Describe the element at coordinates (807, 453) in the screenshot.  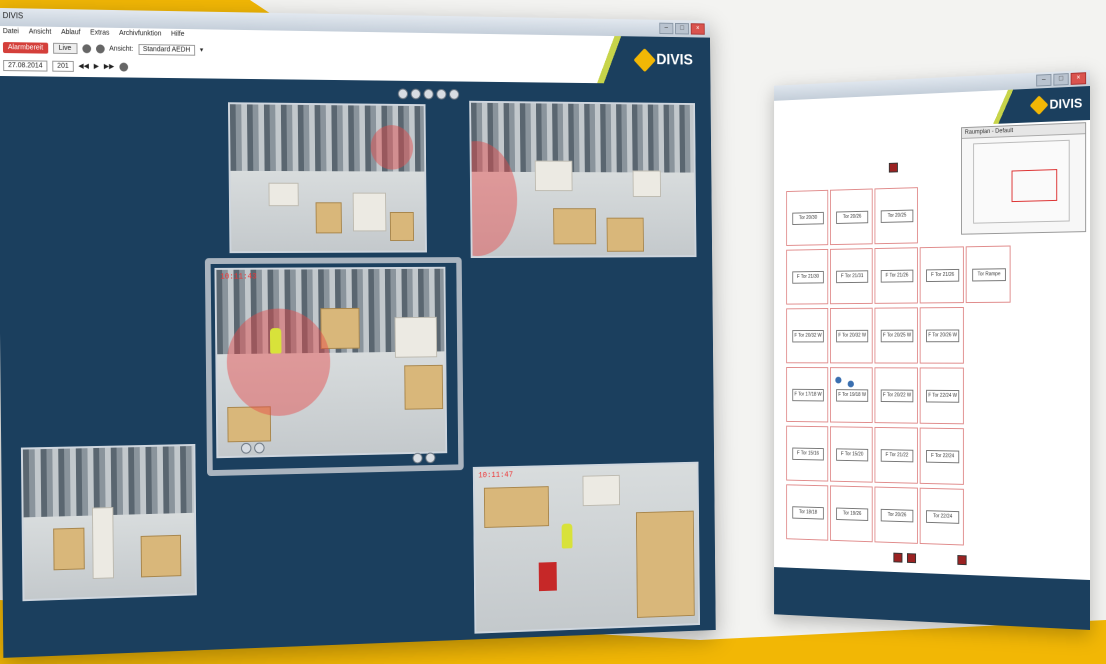
I see `dock-cell: F Tor 15/16` at that location.